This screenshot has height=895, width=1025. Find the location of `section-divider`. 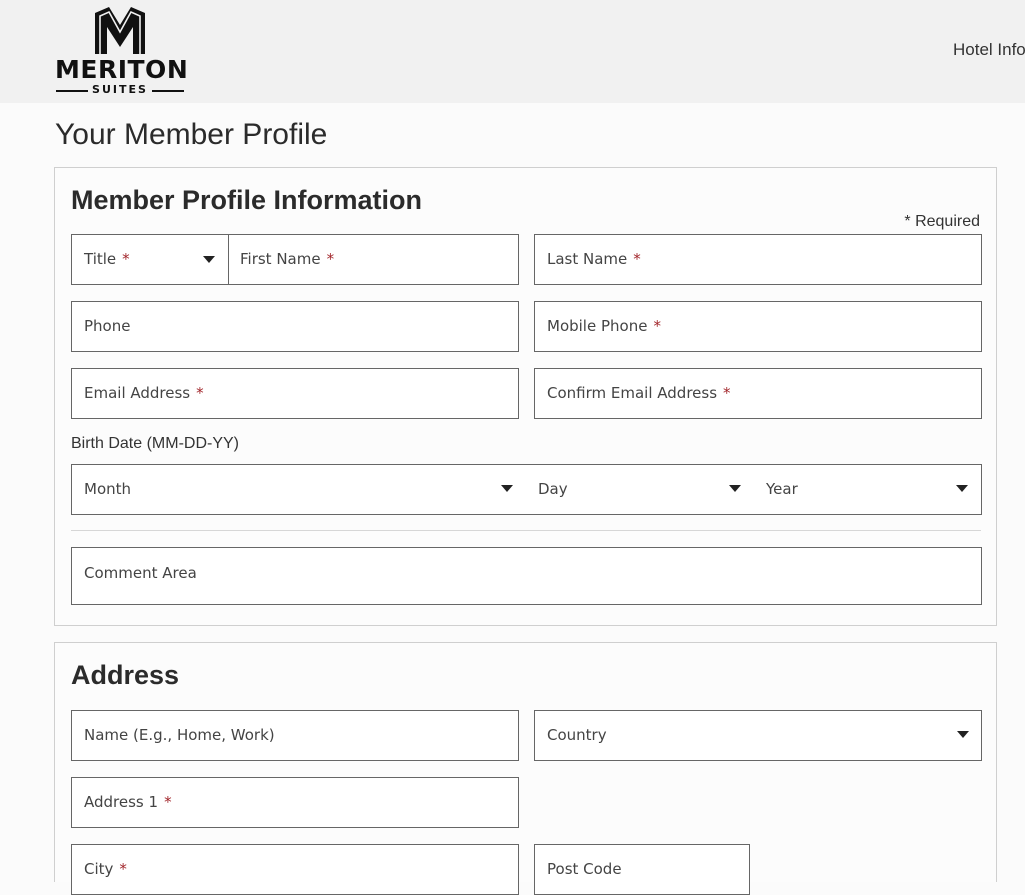

section-divider is located at coordinates (526, 530).